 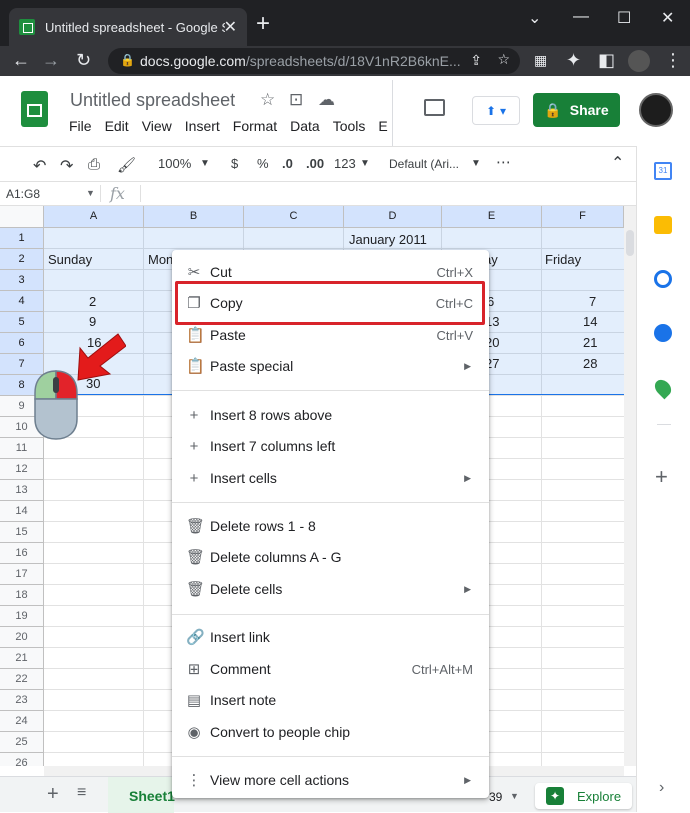 I want to click on font-dropdown-icon: ▼, so click(x=476, y=163).